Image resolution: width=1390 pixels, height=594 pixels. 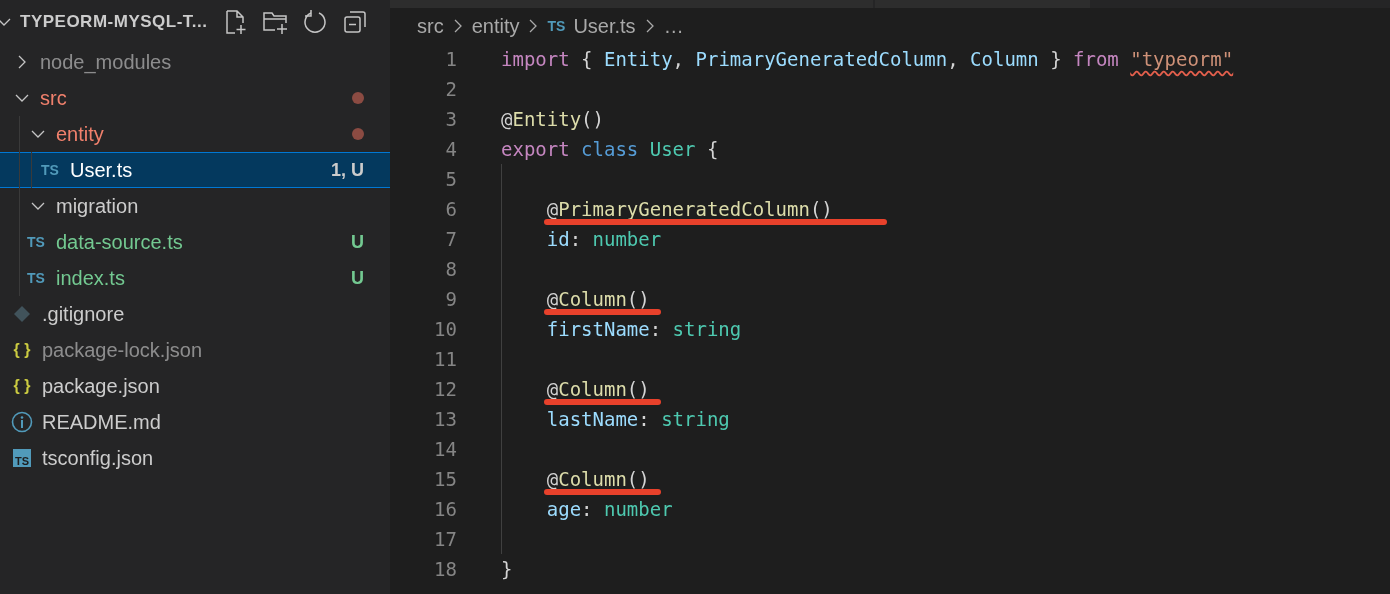 I want to click on line-number: 11, so click(x=445, y=359).